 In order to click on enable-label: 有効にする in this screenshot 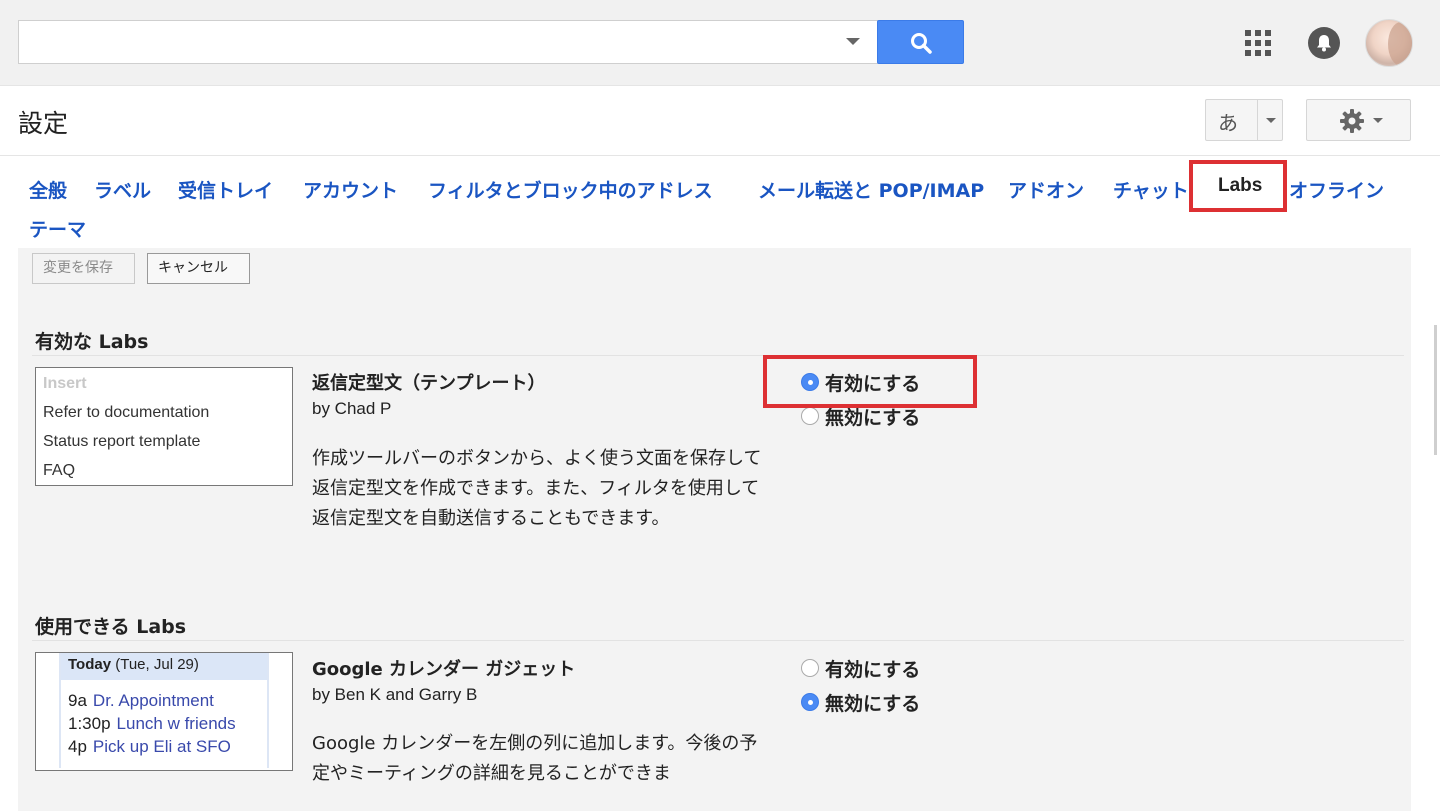, I will do `click(873, 670)`.